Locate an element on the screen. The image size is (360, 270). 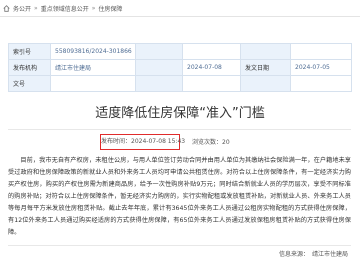
breadcrumb: 务公开 » 重点领域信息公开 » 住房保障 is located at coordinates (62, 8).